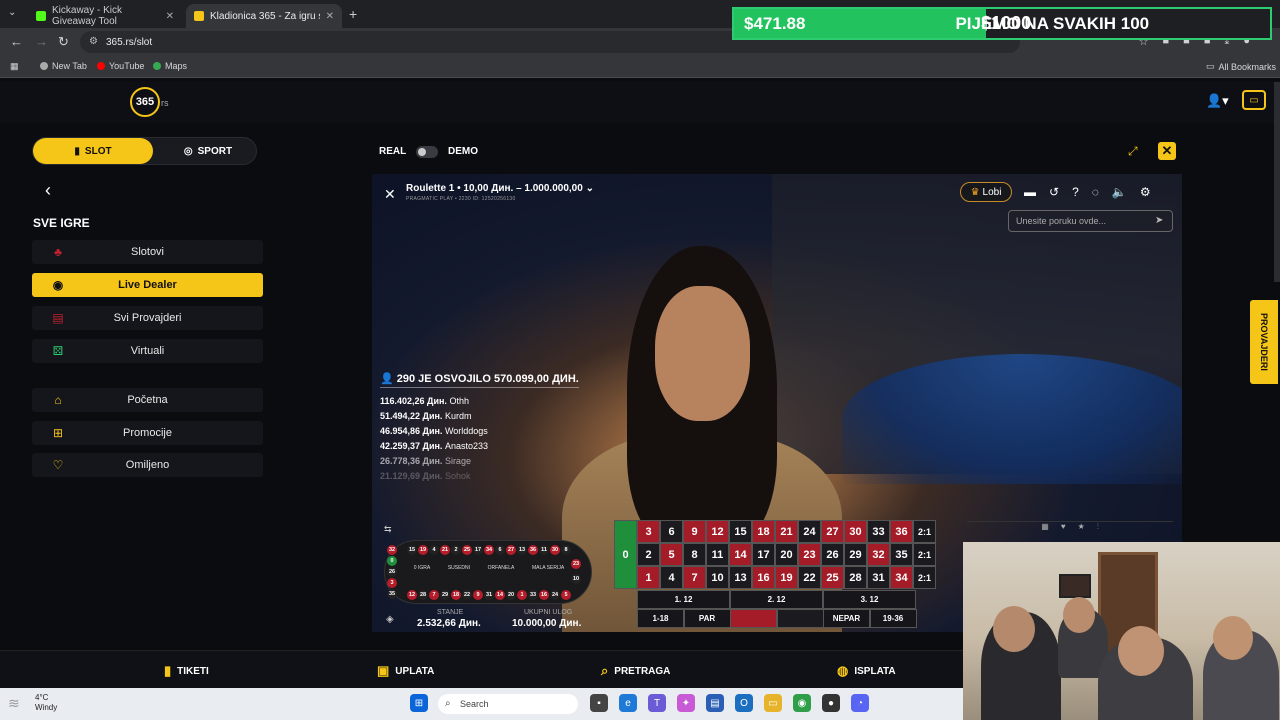 The image size is (1280, 720). Describe the element at coordinates (1063, 530) in the screenshot. I see `heart-view-icon: ♥` at that location.